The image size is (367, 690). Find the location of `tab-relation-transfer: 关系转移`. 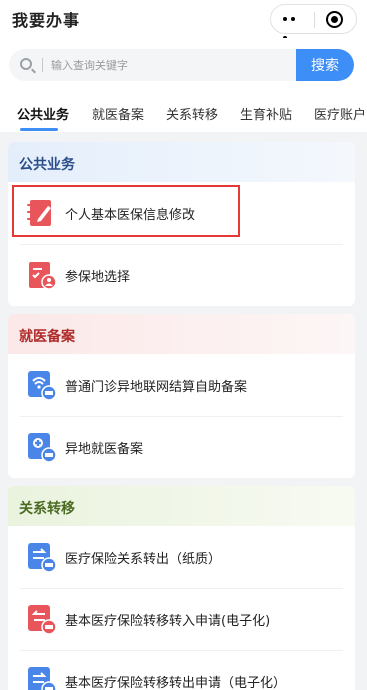

tab-relation-transfer: 关系转移 is located at coordinates (192, 113).